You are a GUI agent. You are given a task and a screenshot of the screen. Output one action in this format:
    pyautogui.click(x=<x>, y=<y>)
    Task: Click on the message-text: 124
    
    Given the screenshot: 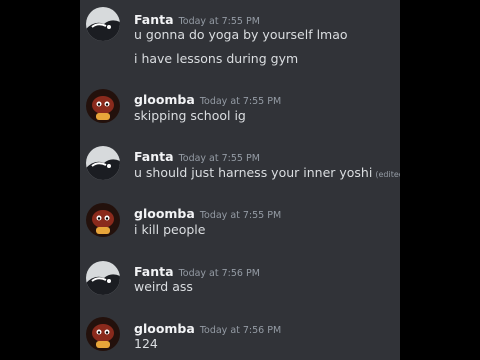 What is the action you would take?
    pyautogui.click(x=146, y=343)
    